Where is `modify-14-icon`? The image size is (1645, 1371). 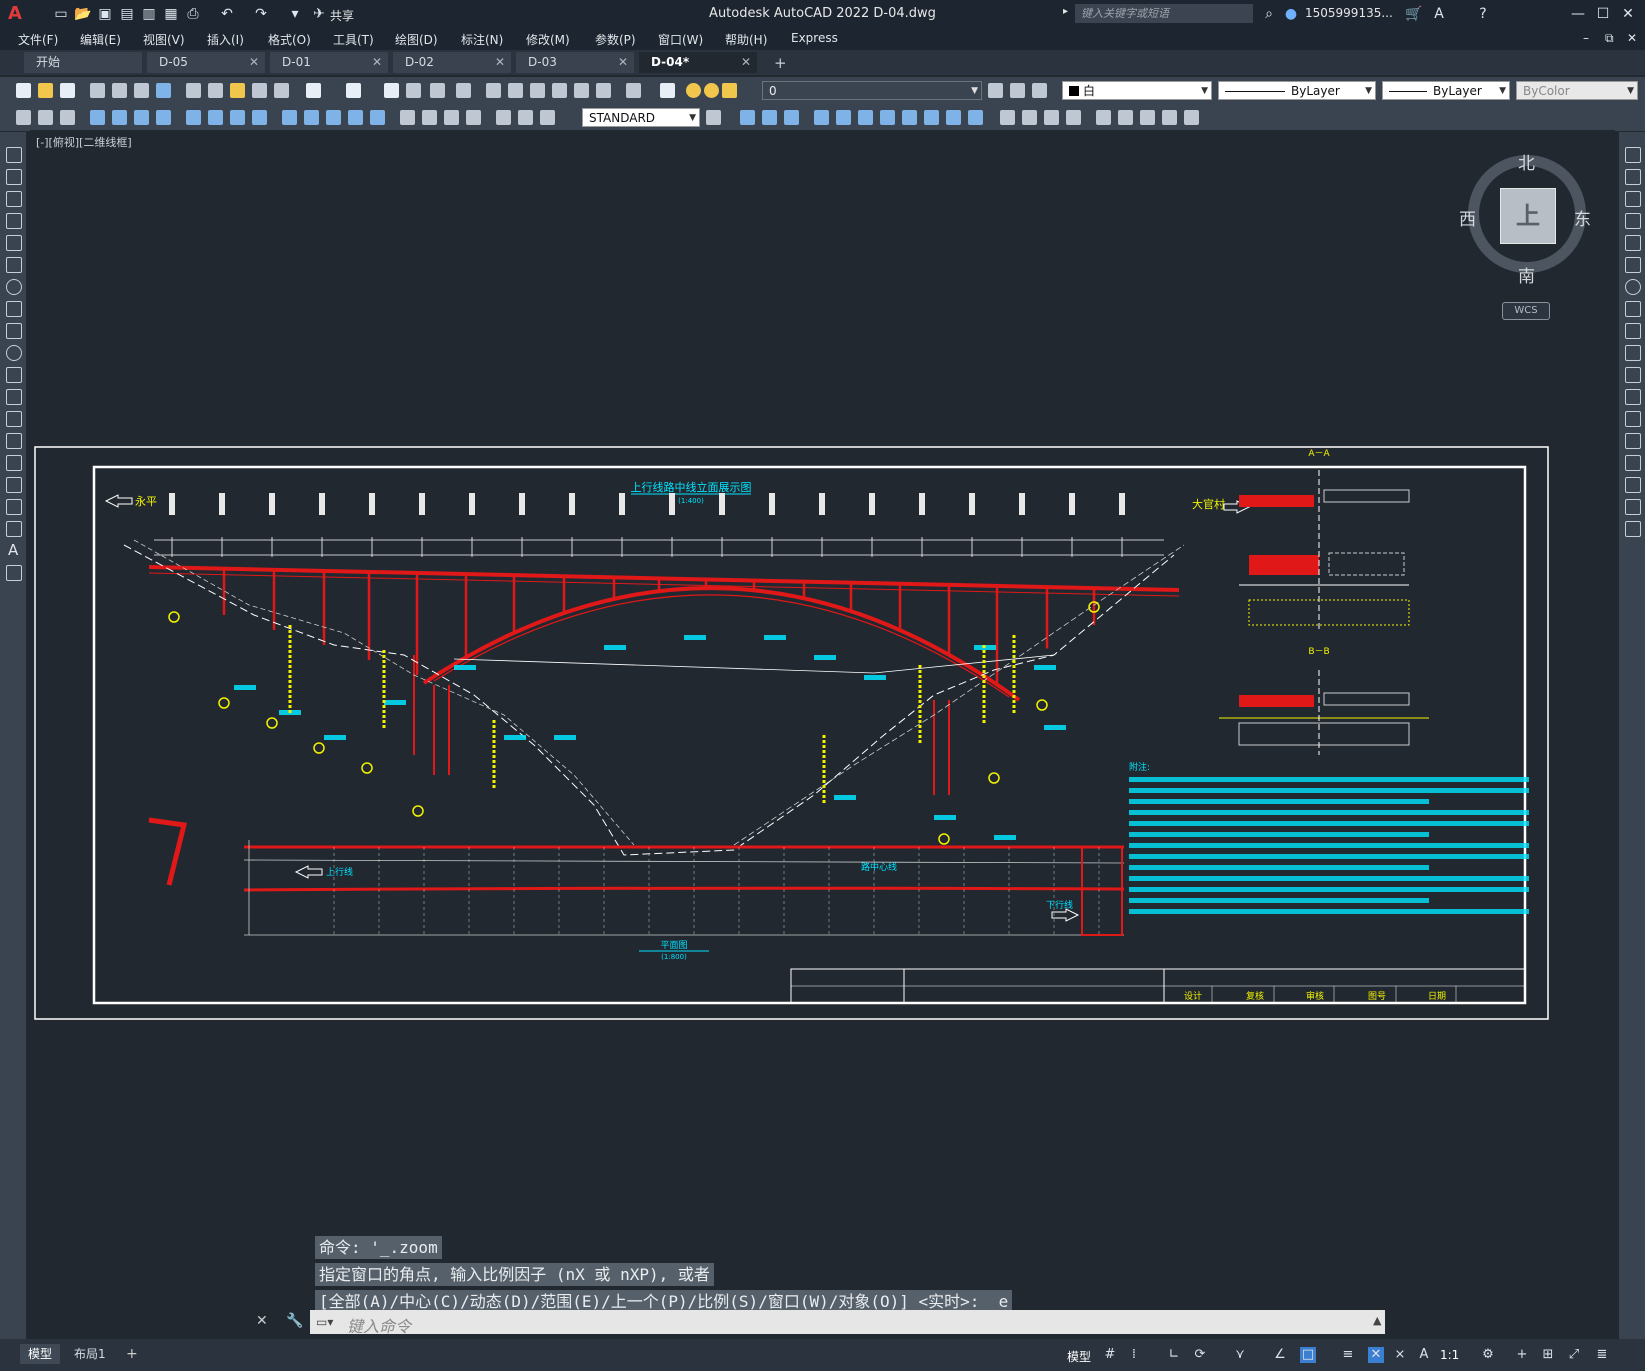
modify-14-icon is located at coordinates (1051, 117).